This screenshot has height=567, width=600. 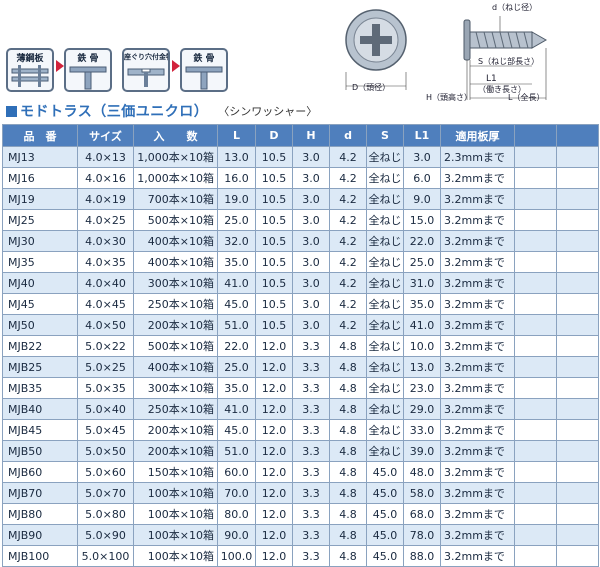 What do you see at coordinates (88, 70) in the screenshot?
I see `step-steel-frame: 鉄 骨` at bounding box center [88, 70].